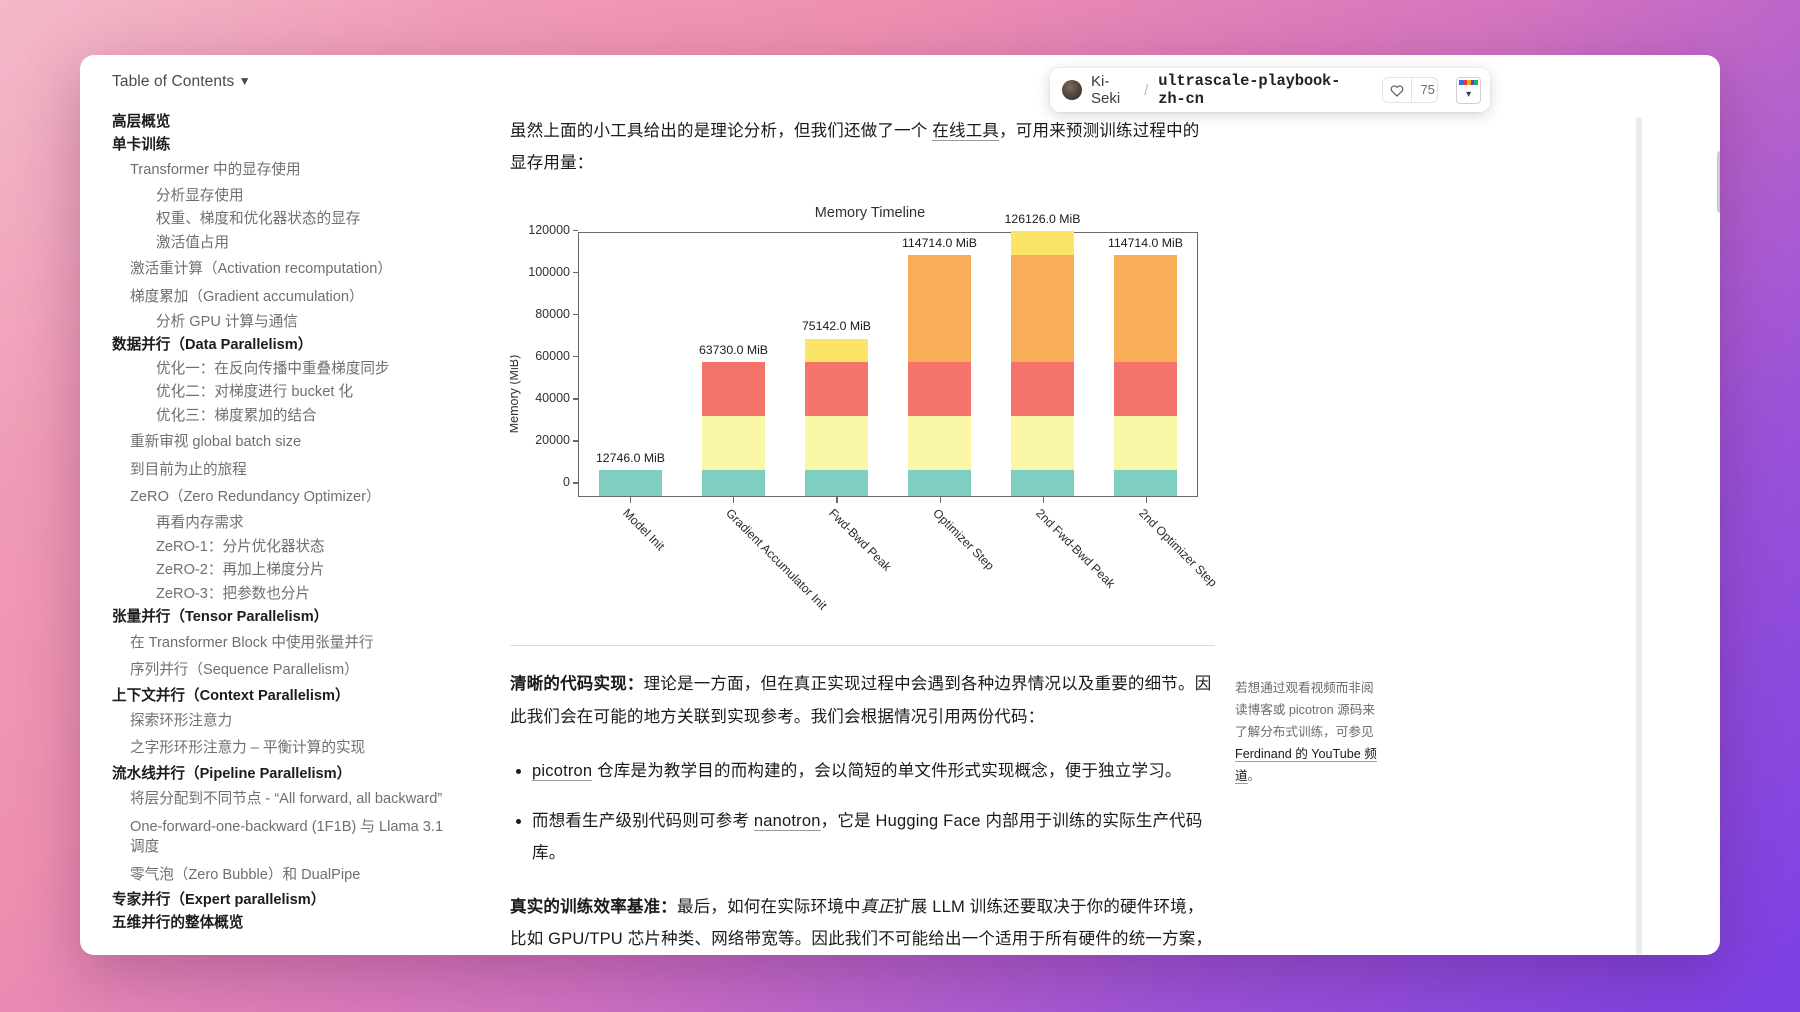  I want to click on toc-item-30: 专家并行（Expert parallelism）, so click(280, 900).